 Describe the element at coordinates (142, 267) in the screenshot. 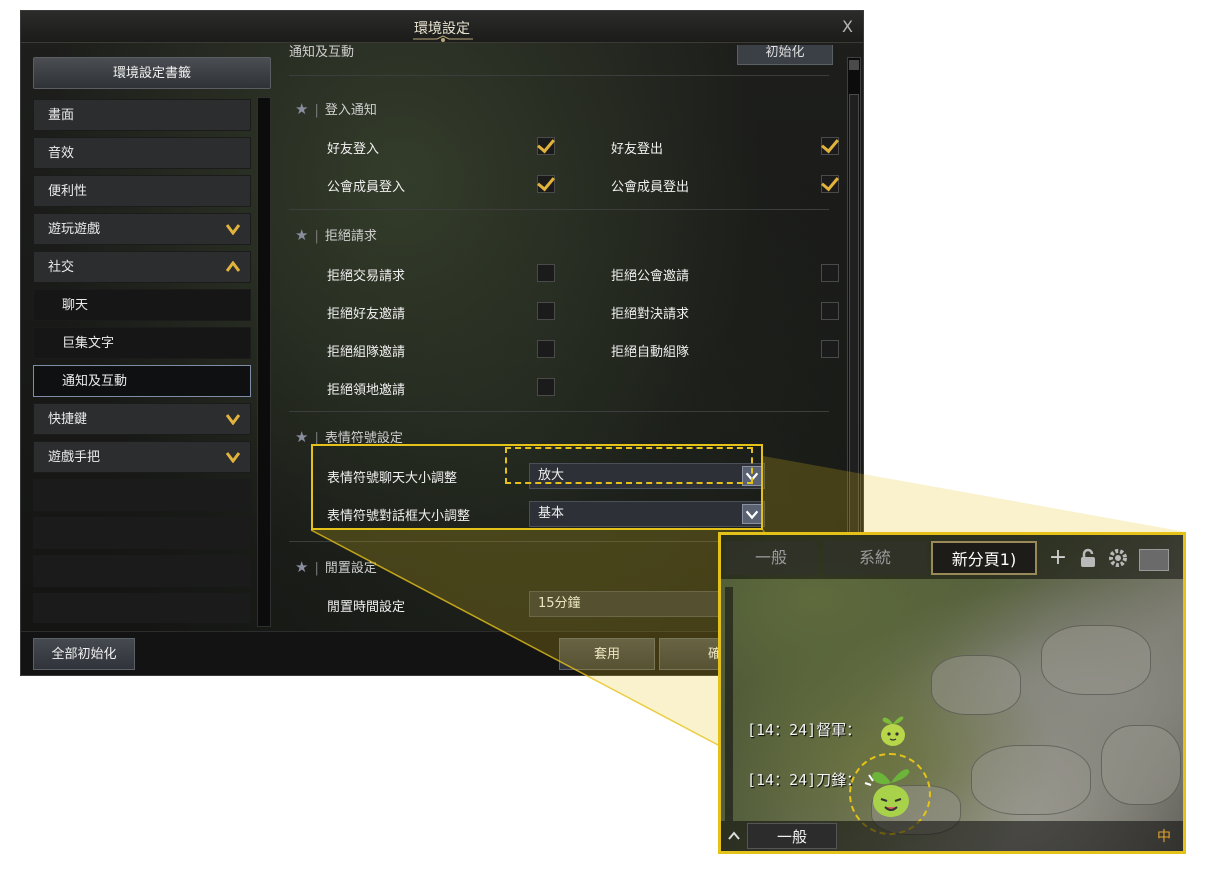

I see `sidebar-item-social: 社交` at that location.